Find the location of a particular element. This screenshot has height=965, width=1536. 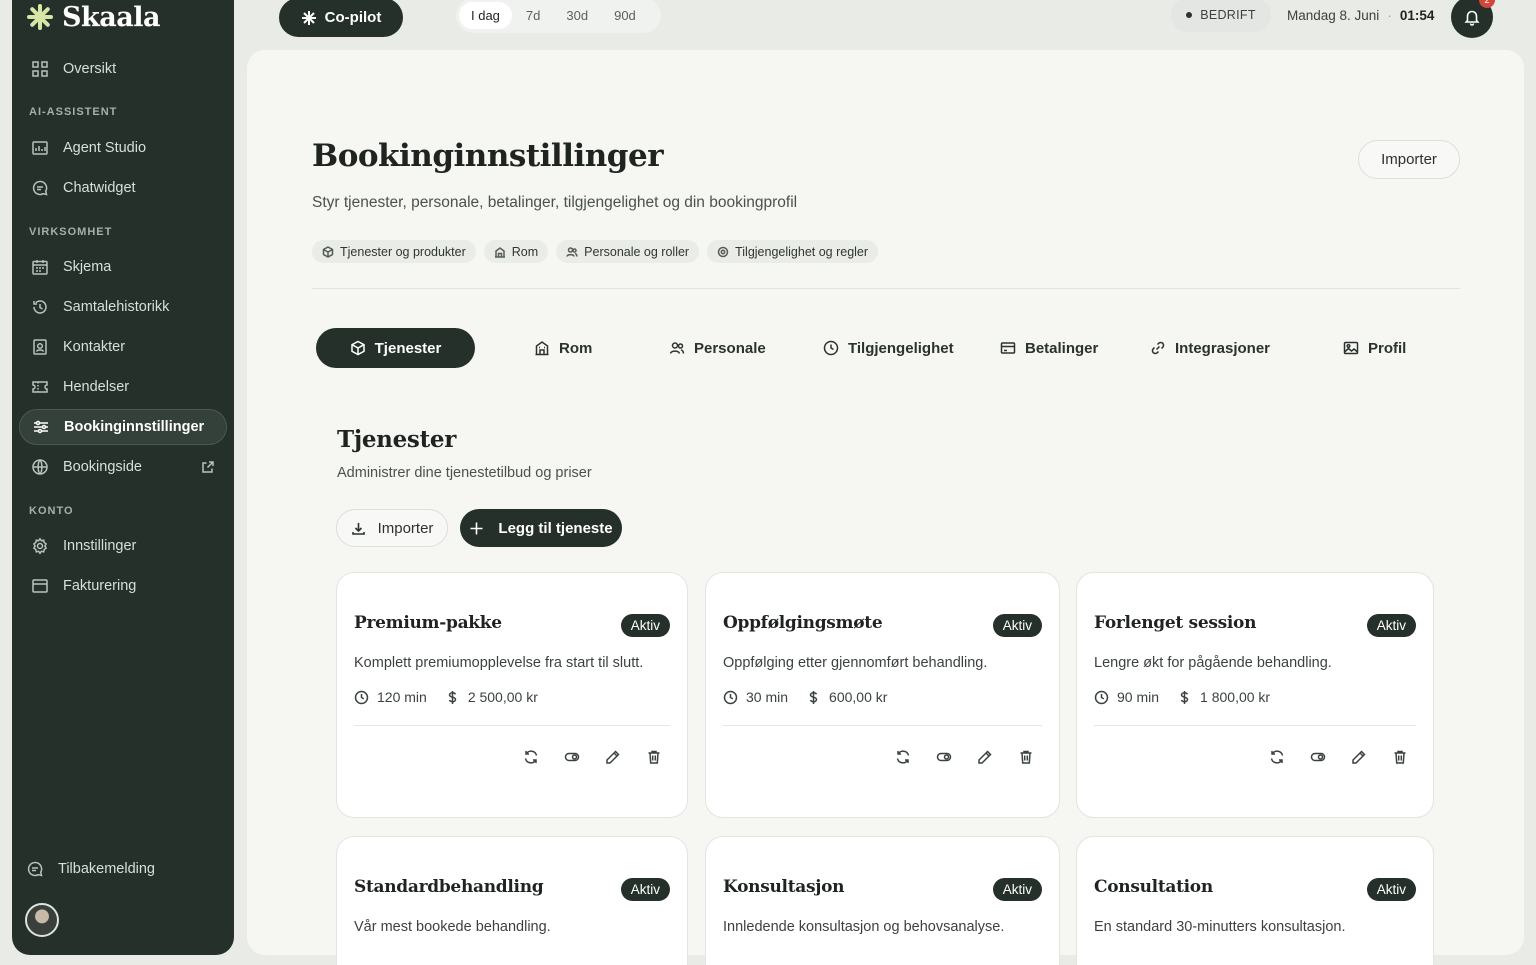

sidebar-item-label: Bookinginnstillinger is located at coordinates (134, 427).